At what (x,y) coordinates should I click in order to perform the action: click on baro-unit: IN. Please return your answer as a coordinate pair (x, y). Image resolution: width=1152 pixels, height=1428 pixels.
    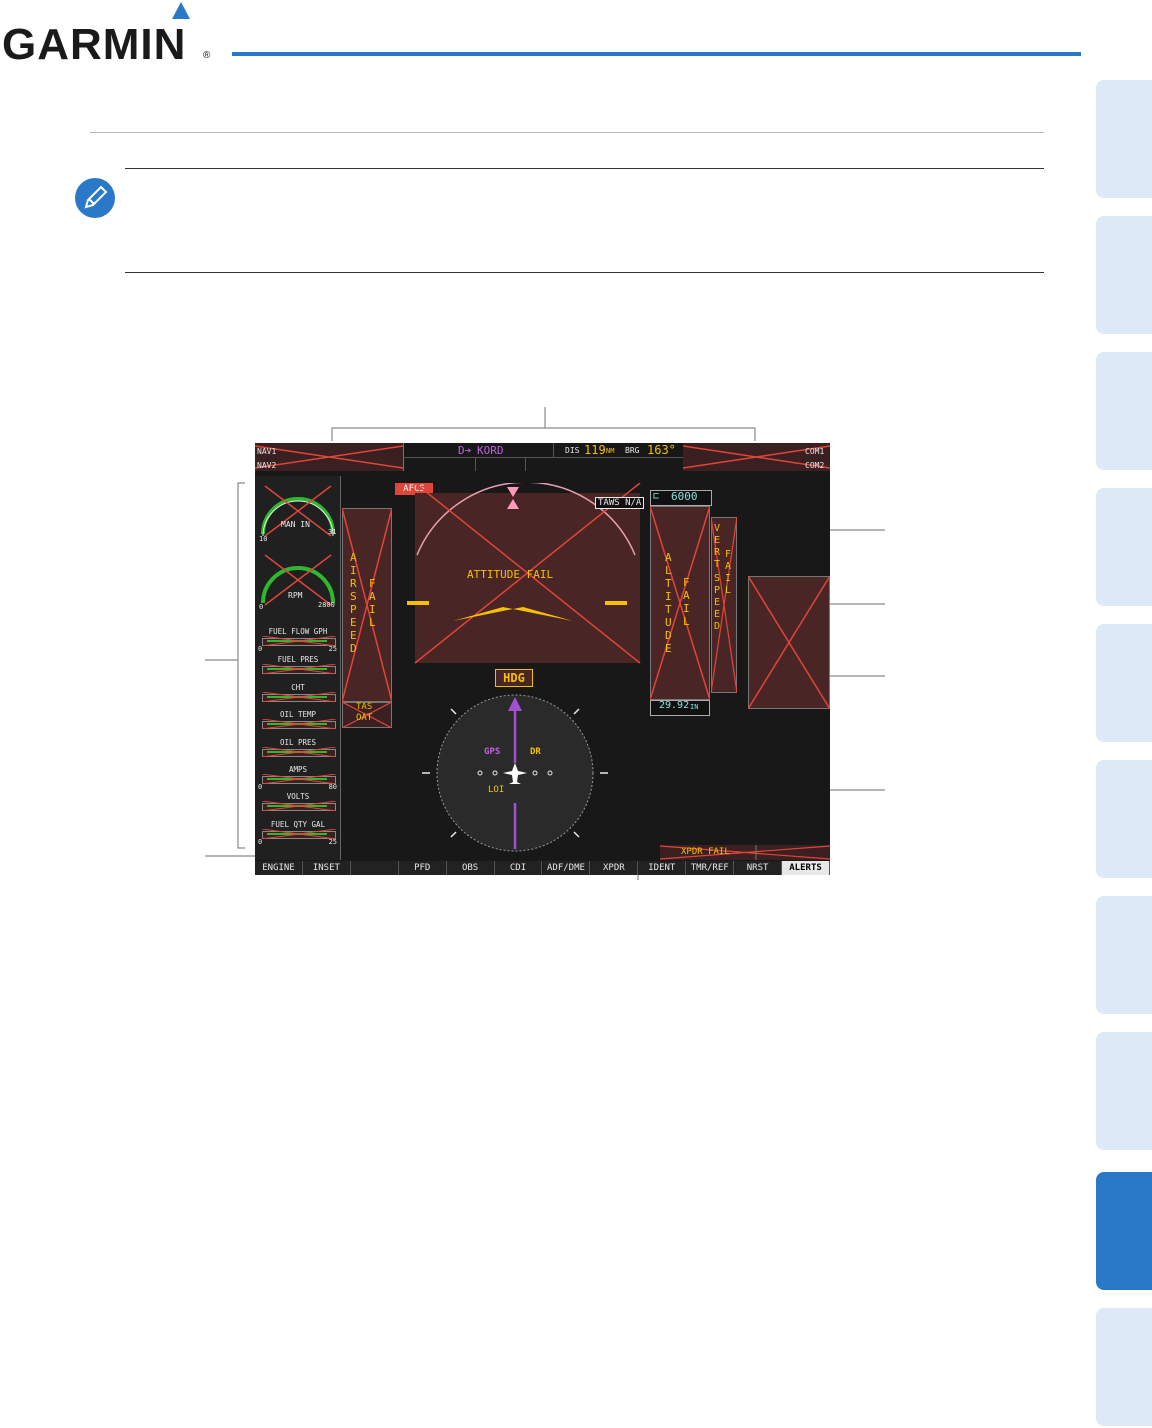
    Looking at the image, I should click on (694, 707).